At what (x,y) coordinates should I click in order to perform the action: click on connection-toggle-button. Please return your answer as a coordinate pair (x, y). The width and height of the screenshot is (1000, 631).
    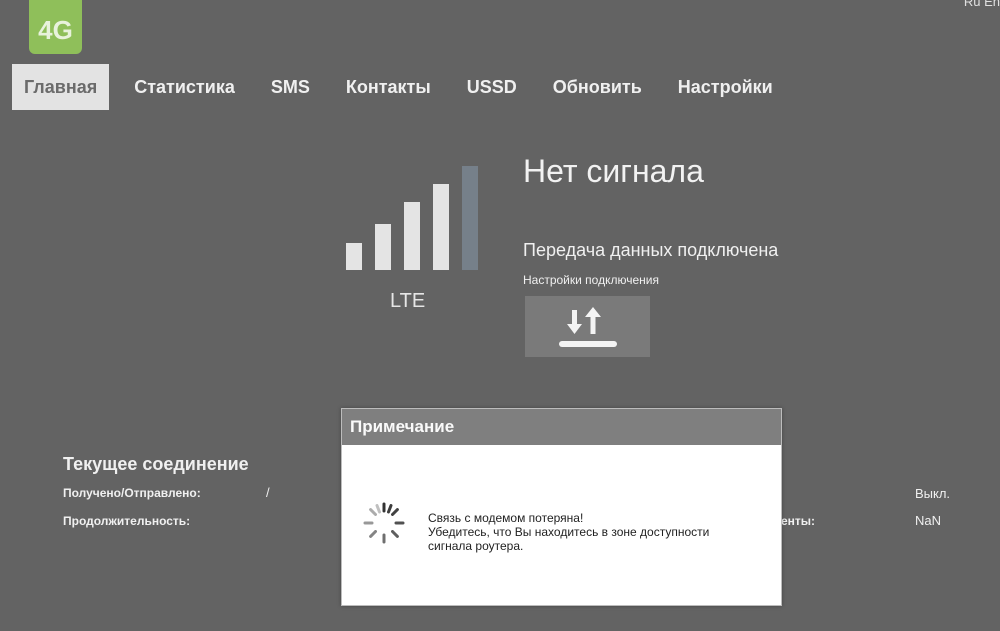
    Looking at the image, I should click on (587, 326).